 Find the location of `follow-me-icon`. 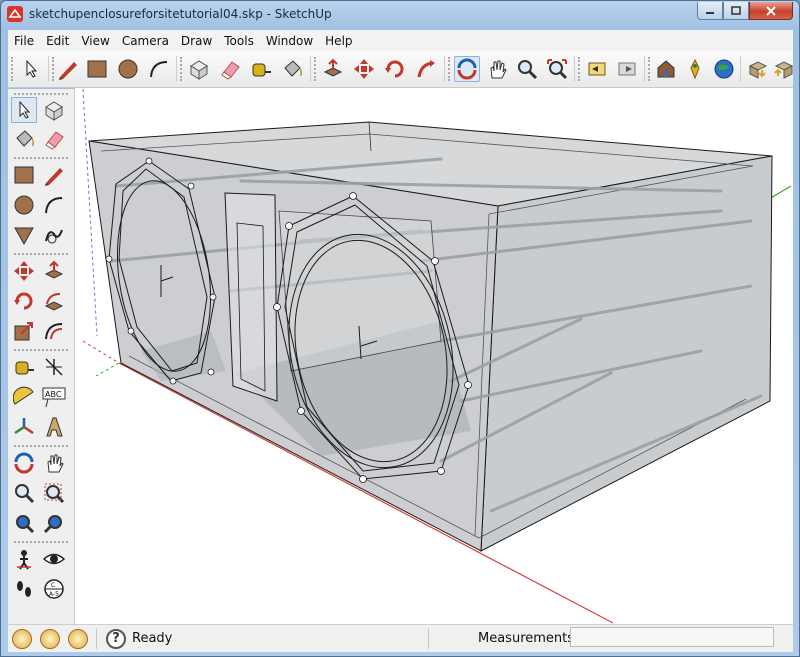

follow-me-icon is located at coordinates (54, 302).